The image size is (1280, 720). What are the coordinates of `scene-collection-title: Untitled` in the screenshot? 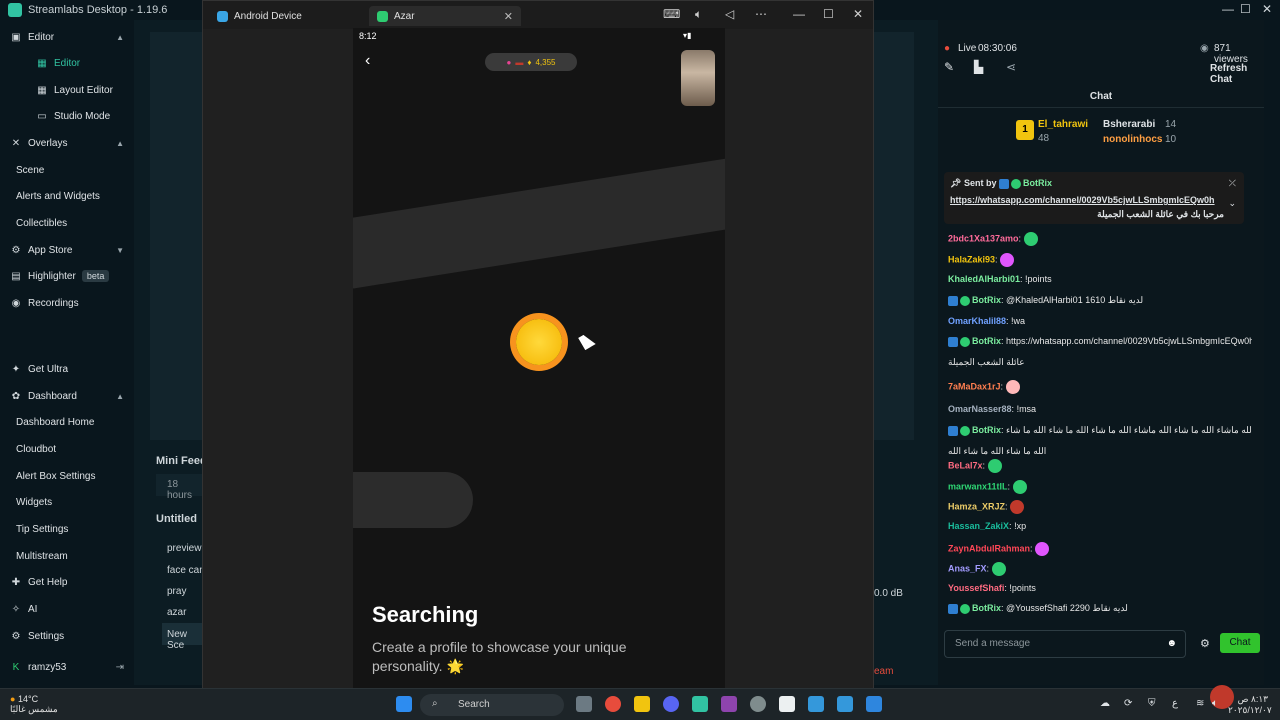 It's located at (176, 519).